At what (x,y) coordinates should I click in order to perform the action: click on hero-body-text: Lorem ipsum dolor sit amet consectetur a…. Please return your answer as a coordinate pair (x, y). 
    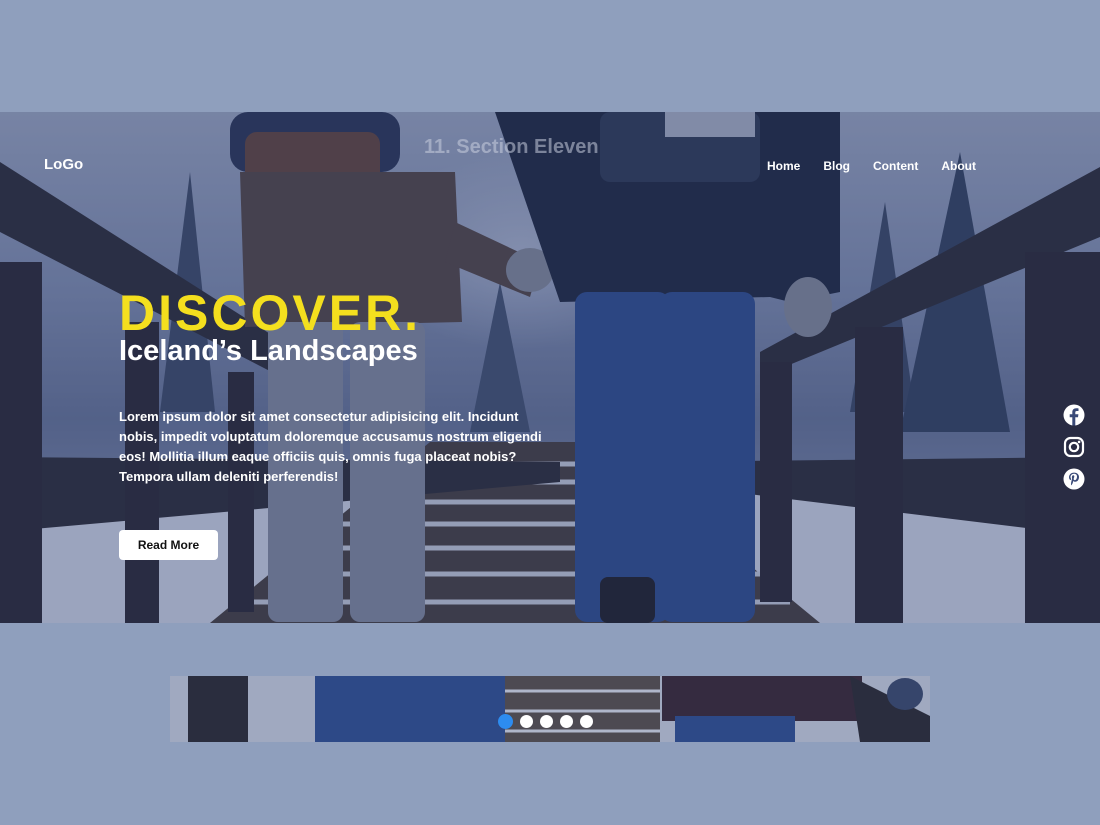
    Looking at the image, I should click on (330, 446).